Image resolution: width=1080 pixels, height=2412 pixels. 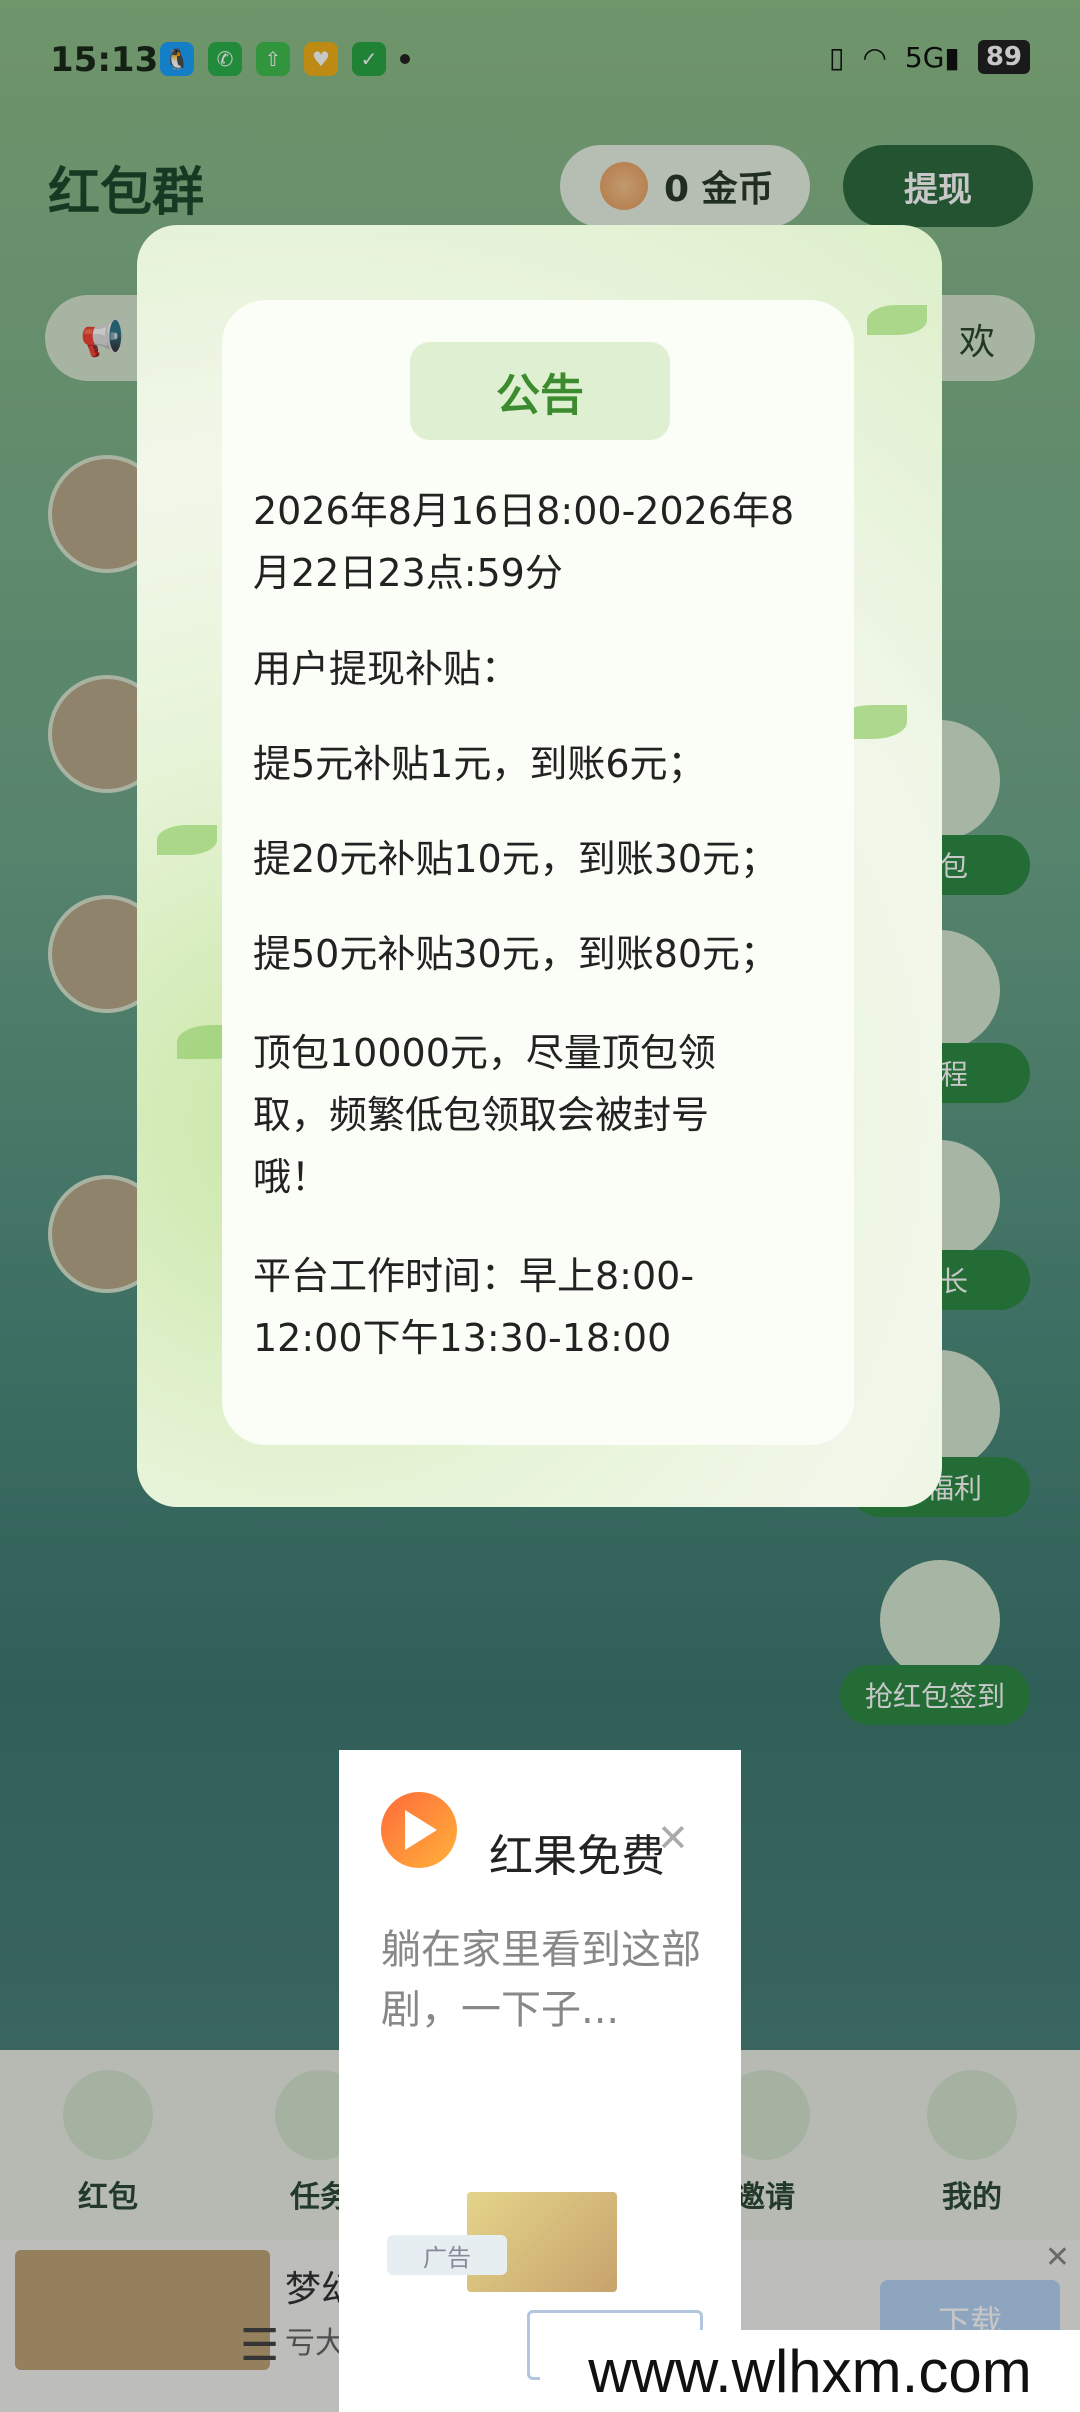 I want to click on close-icon: ✕, so click(x=673, y=1838).